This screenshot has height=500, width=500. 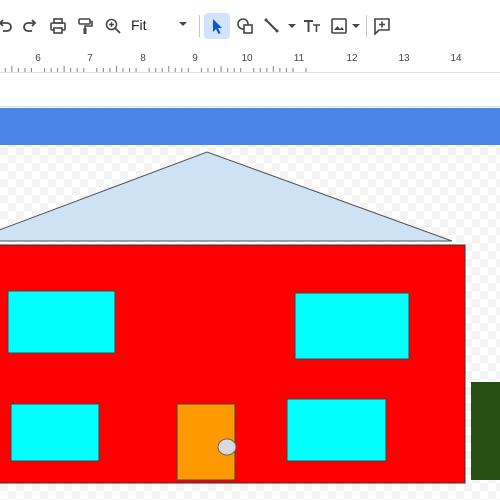 I want to click on undo-icon, so click(x=6, y=25).